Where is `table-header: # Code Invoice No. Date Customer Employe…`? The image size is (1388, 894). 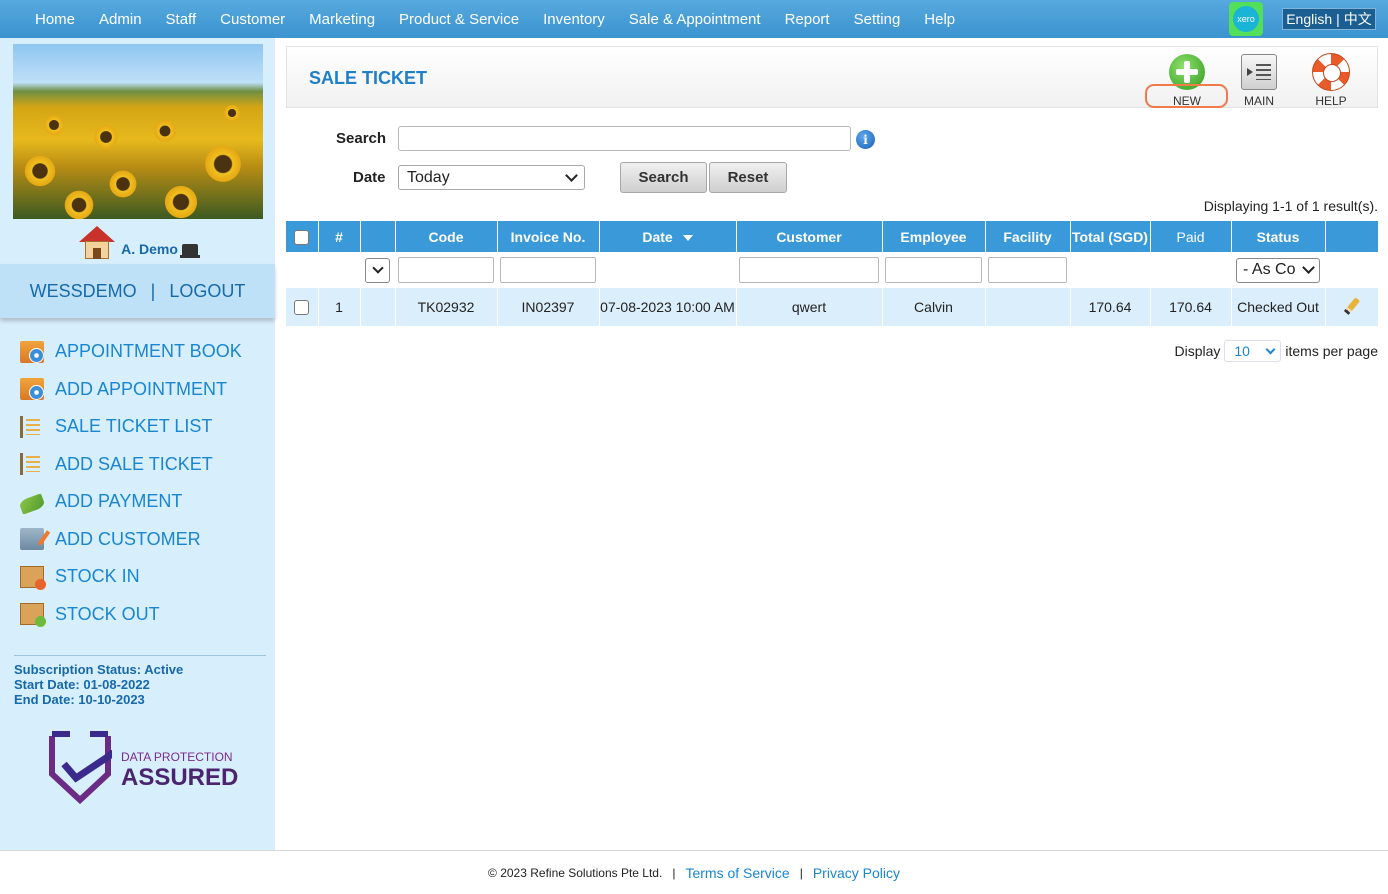
table-header: # Code Invoice No. Date Customer Employe… is located at coordinates (832, 236).